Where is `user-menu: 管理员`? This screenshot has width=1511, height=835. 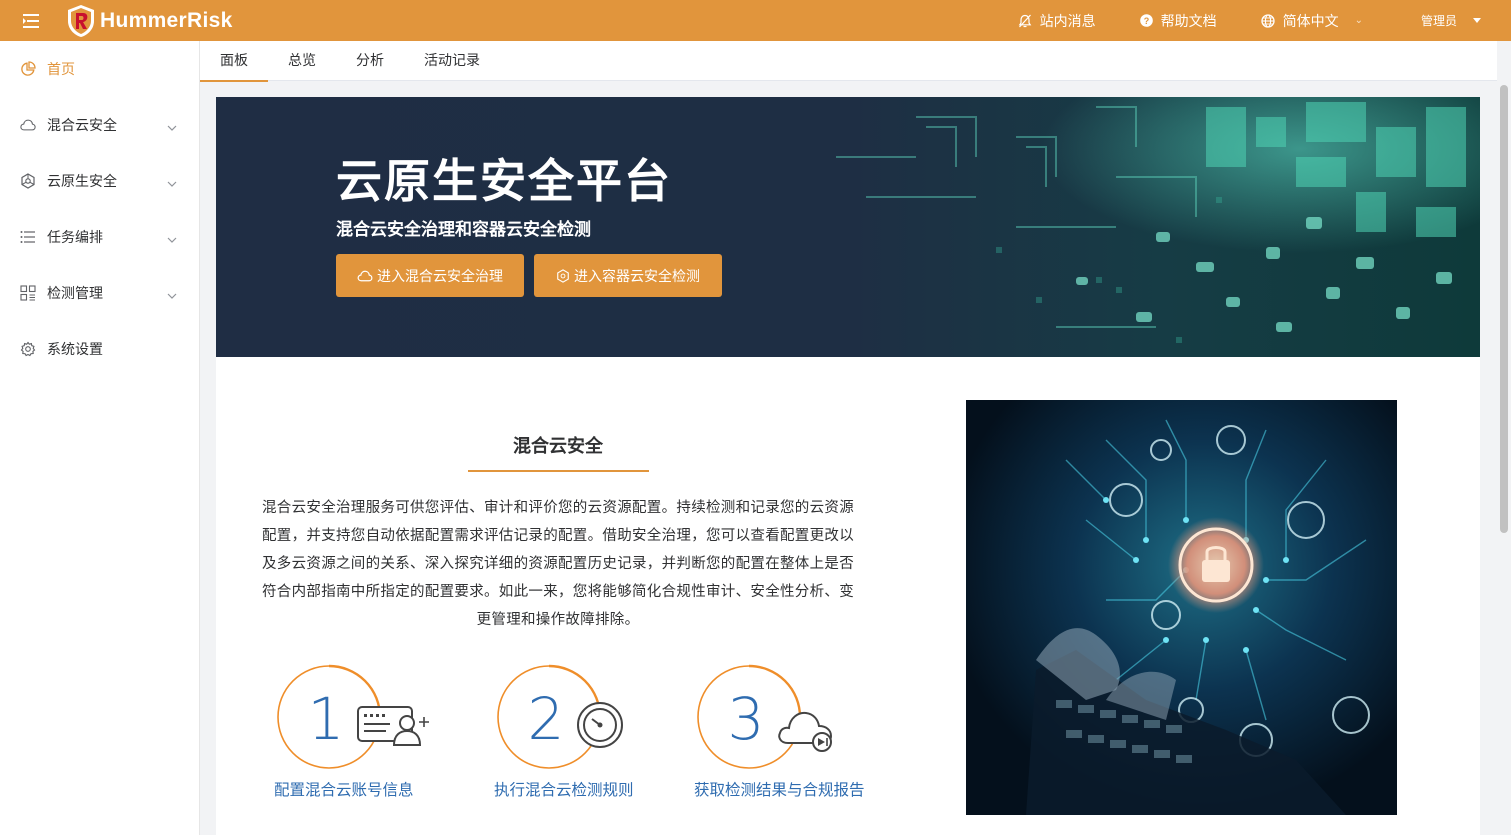
user-menu: 管理员 is located at coordinates (1448, 20).